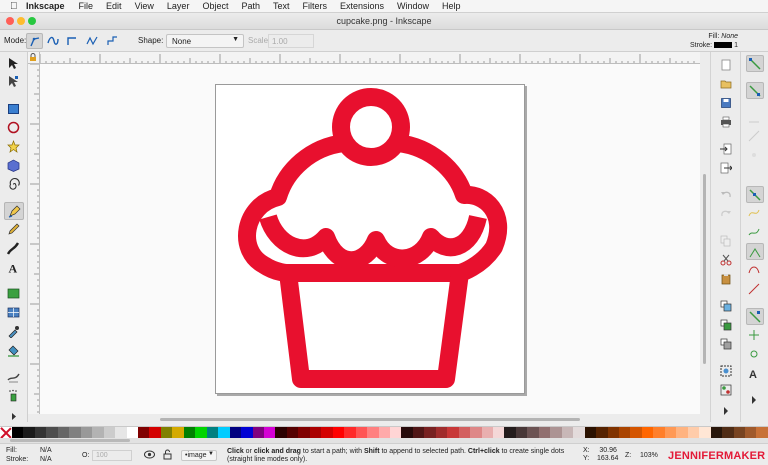  Describe the element at coordinates (199, 455) in the screenshot. I see `current-layer-select: •image ▼` at that location.